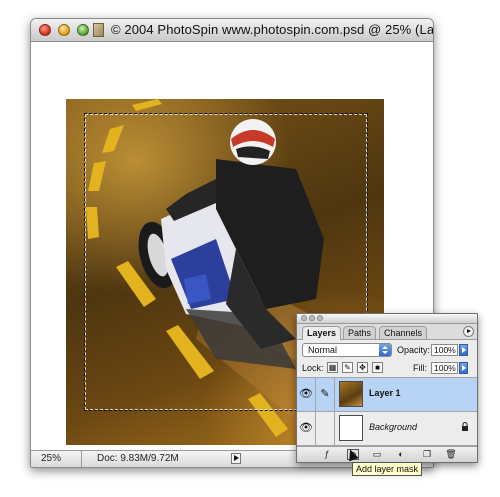  I want to click on fill-slider-button, so click(463, 368).